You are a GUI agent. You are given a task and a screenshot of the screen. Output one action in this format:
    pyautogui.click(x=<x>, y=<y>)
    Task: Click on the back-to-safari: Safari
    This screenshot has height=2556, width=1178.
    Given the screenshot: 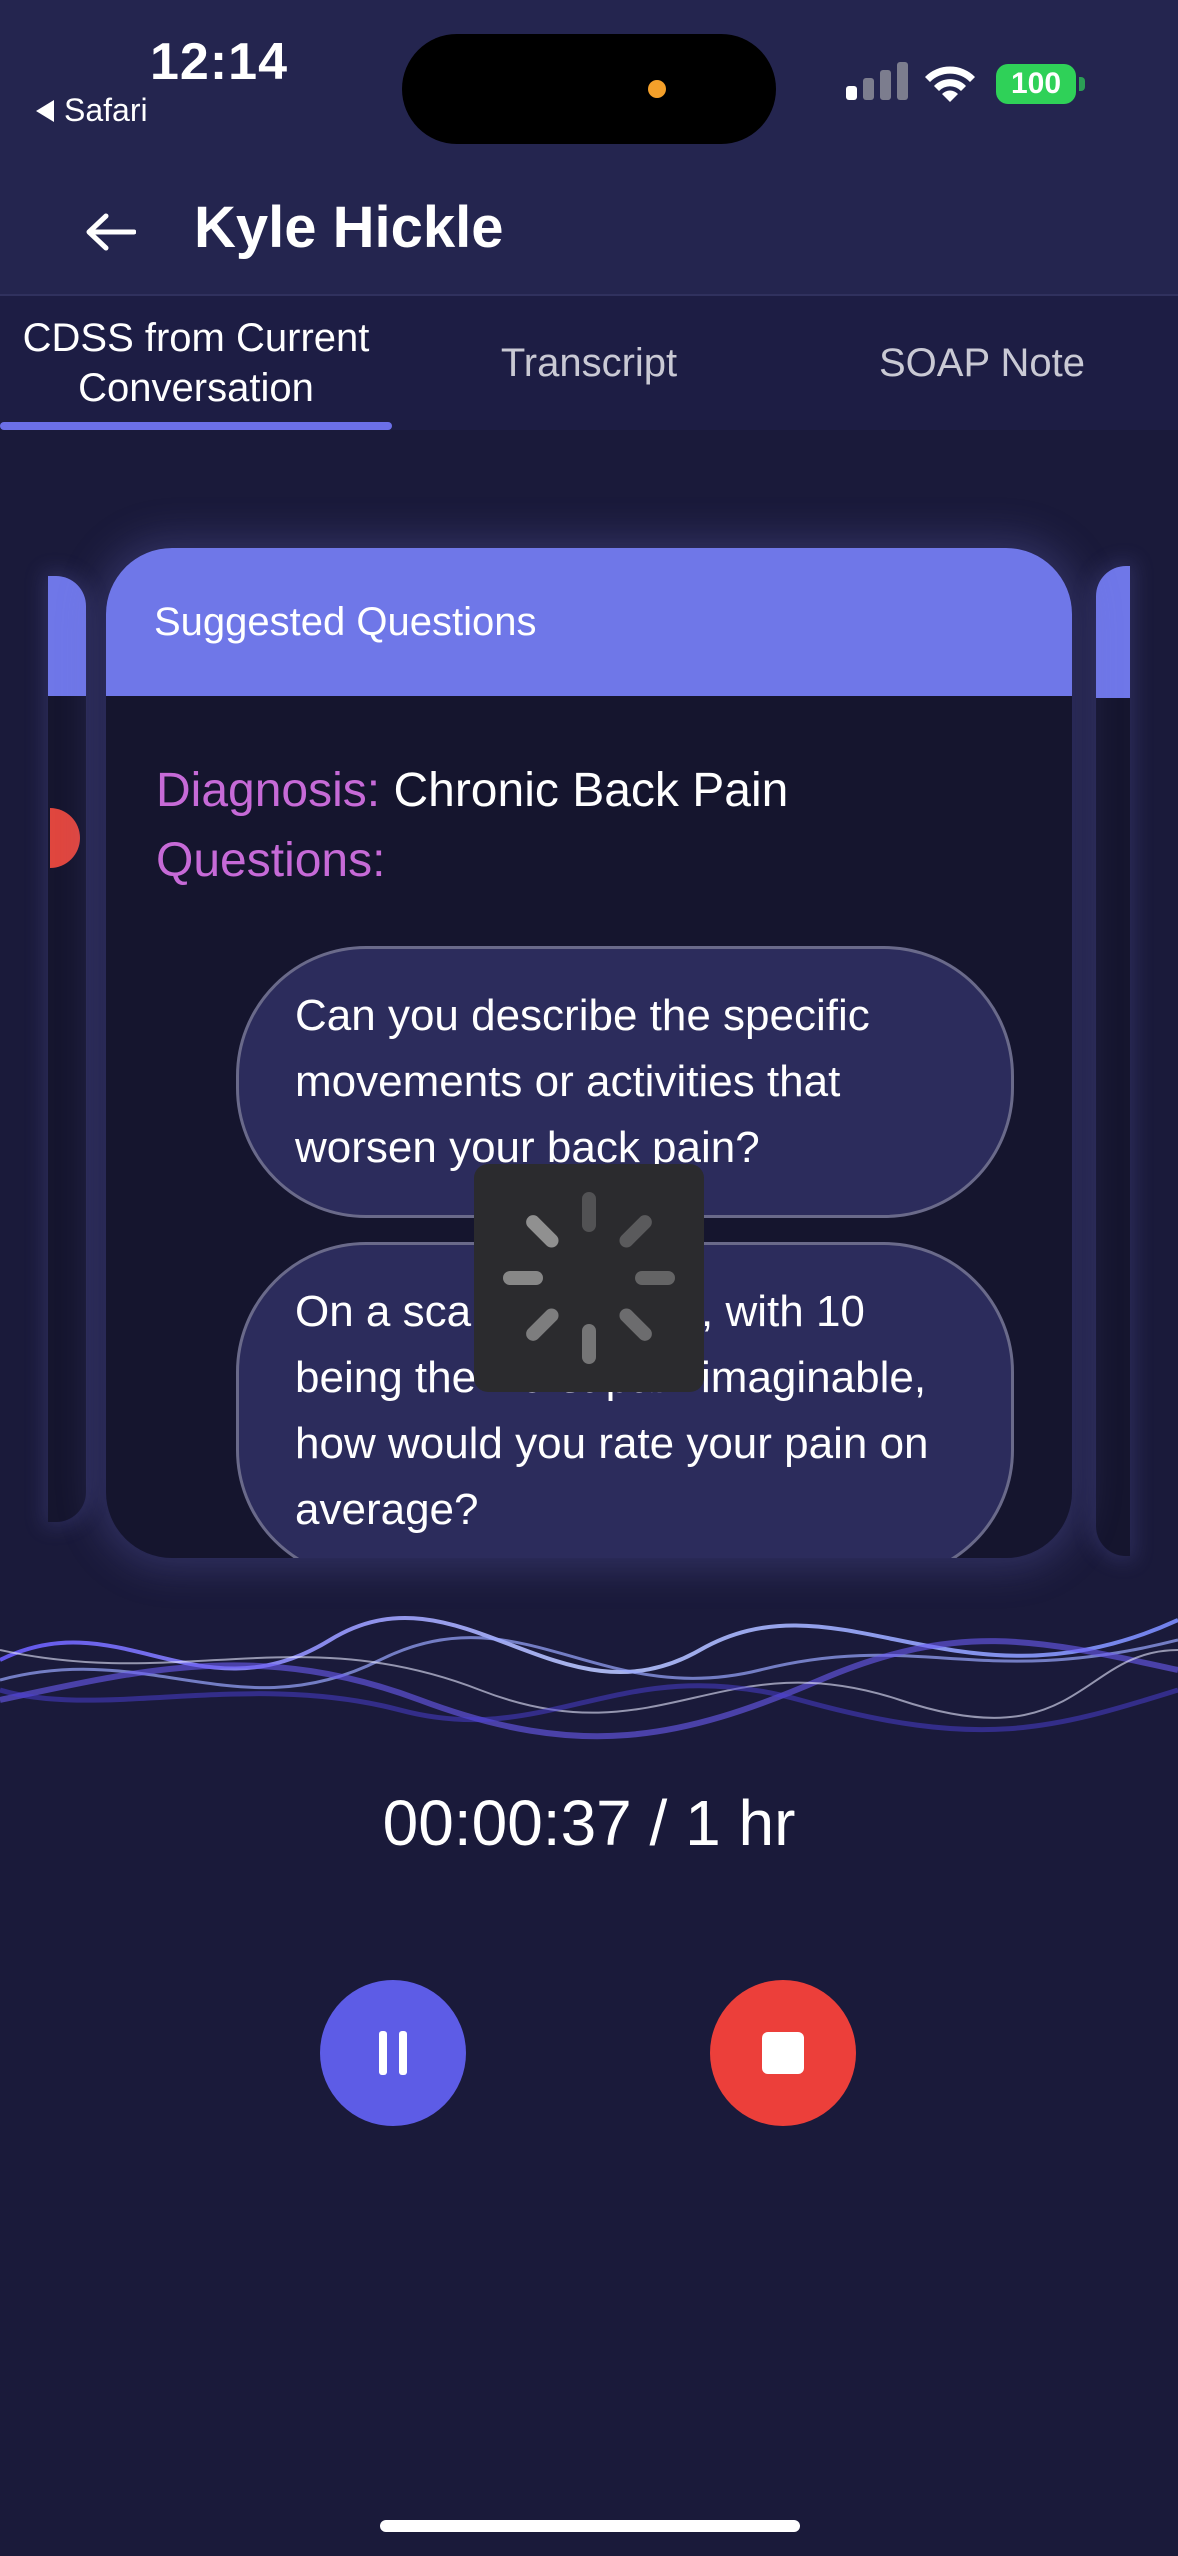 What is the action you would take?
    pyautogui.click(x=92, y=110)
    